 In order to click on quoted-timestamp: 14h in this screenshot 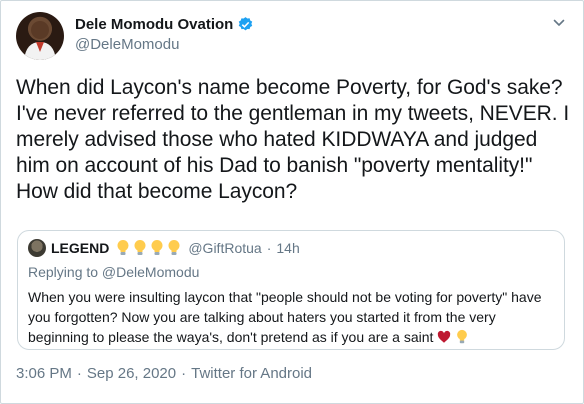, I will do `click(287, 248)`.